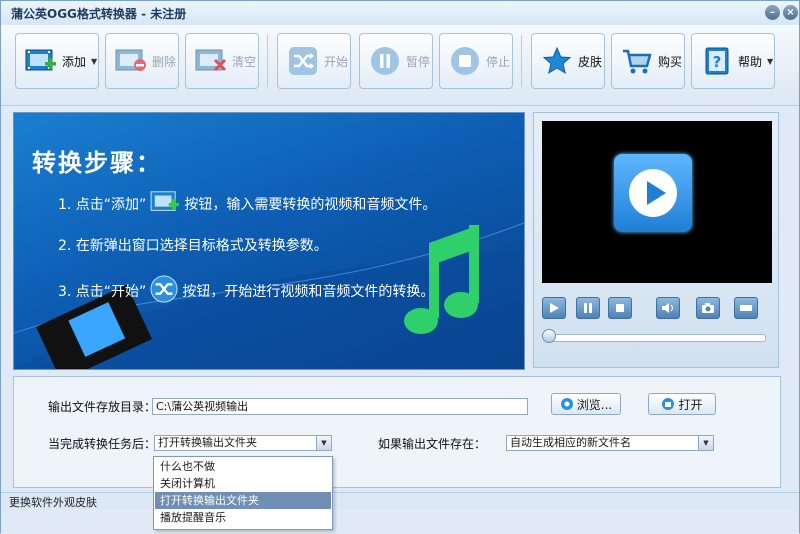 Image resolution: width=800 pixels, height=534 pixels. What do you see at coordinates (164, 61) in the screenshot?
I see `delete-label: 删除` at bounding box center [164, 61].